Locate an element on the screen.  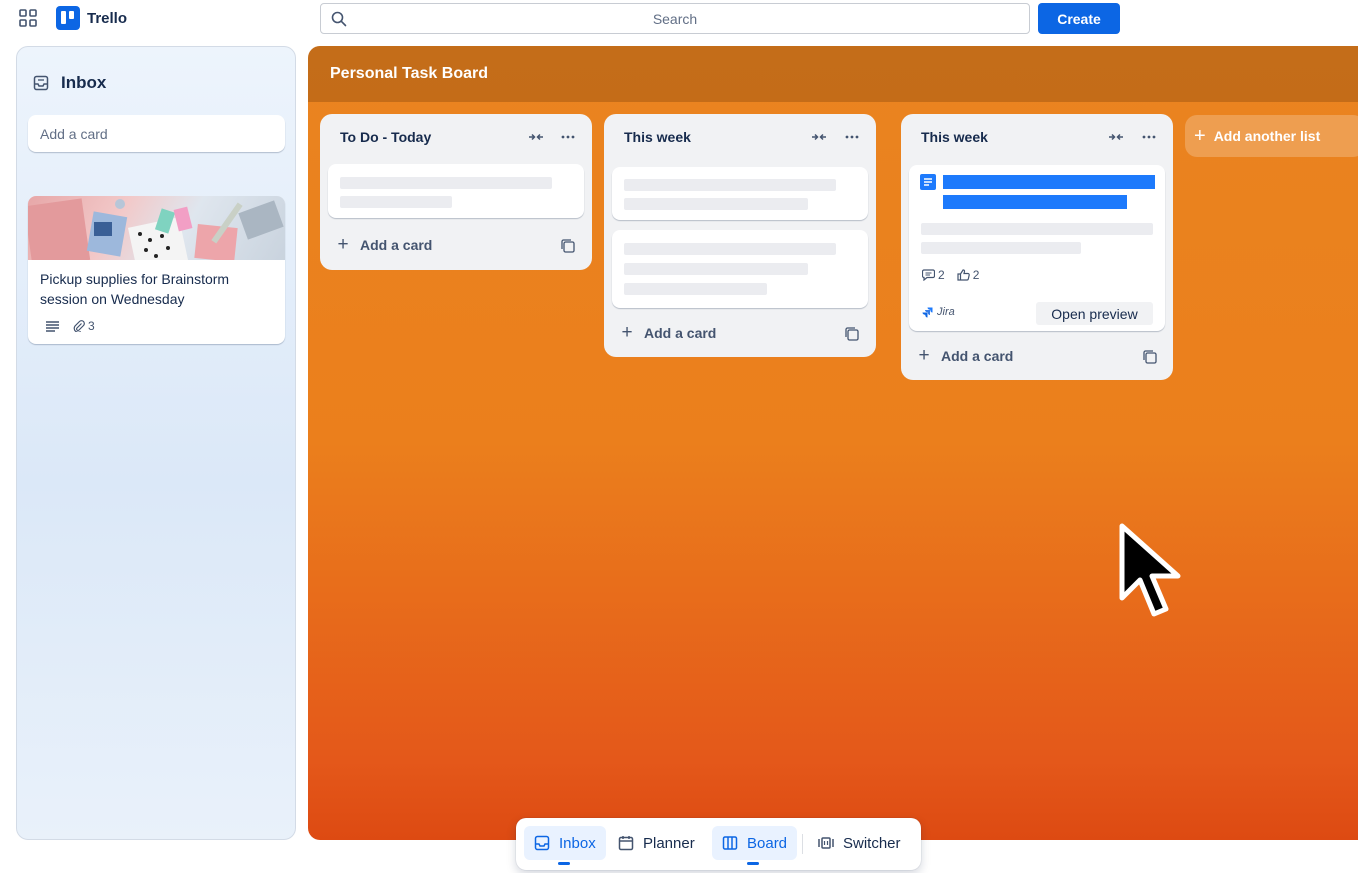
switcher-icon is located at coordinates (826, 843).